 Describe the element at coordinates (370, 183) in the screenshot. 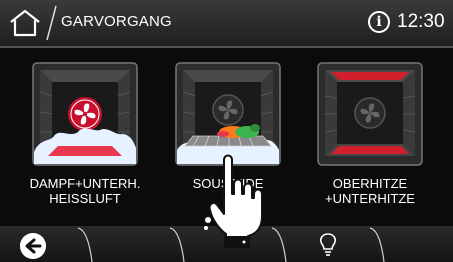

I see `label-line-1: OBERHITZE` at that location.